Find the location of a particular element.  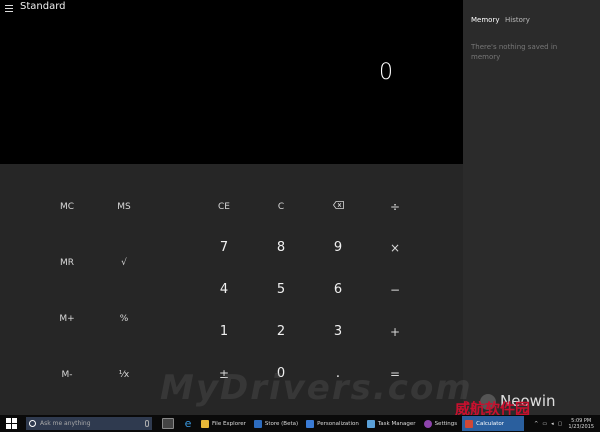

tab-history: History is located at coordinates (517, 20).